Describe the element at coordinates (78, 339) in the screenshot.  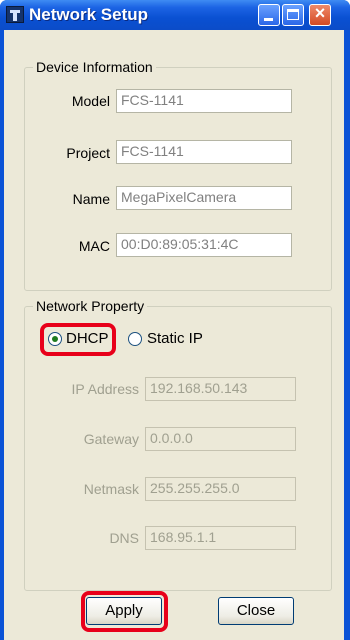
I see `dhcp-highlight-box` at that location.